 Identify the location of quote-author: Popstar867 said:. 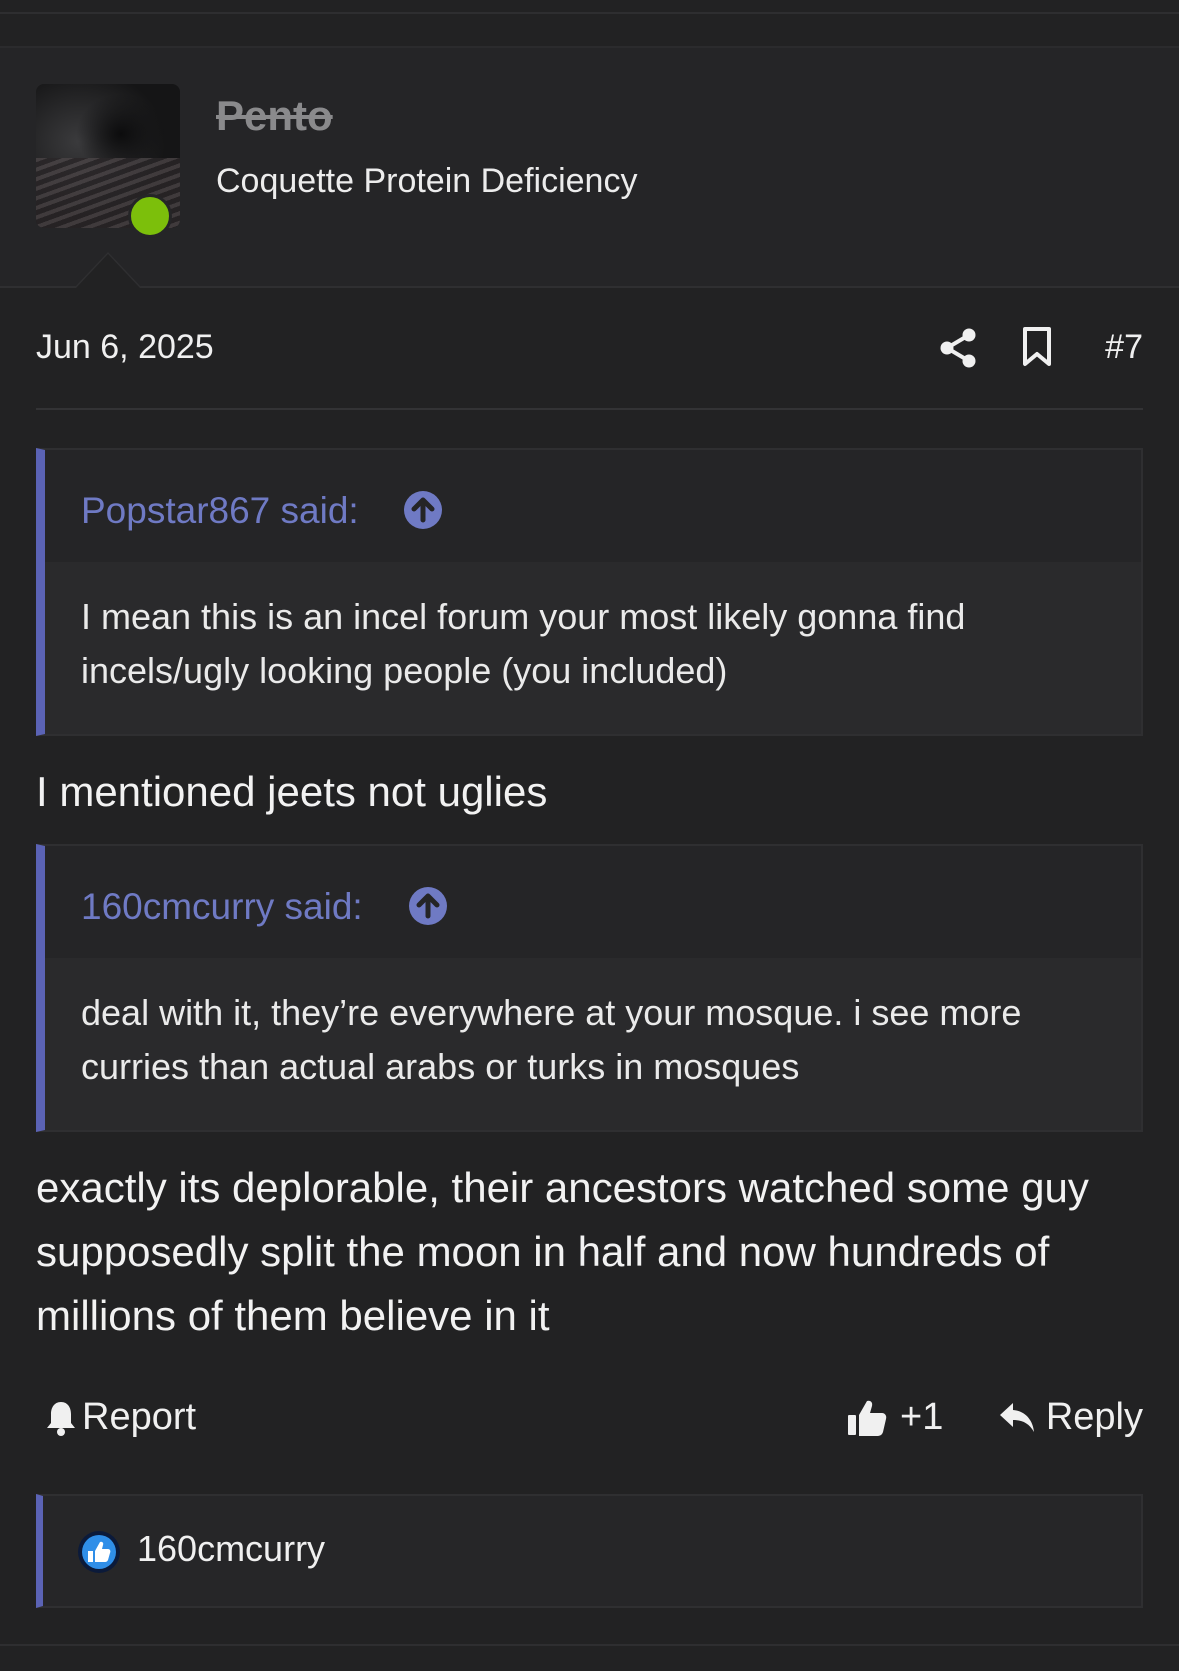
(220, 511).